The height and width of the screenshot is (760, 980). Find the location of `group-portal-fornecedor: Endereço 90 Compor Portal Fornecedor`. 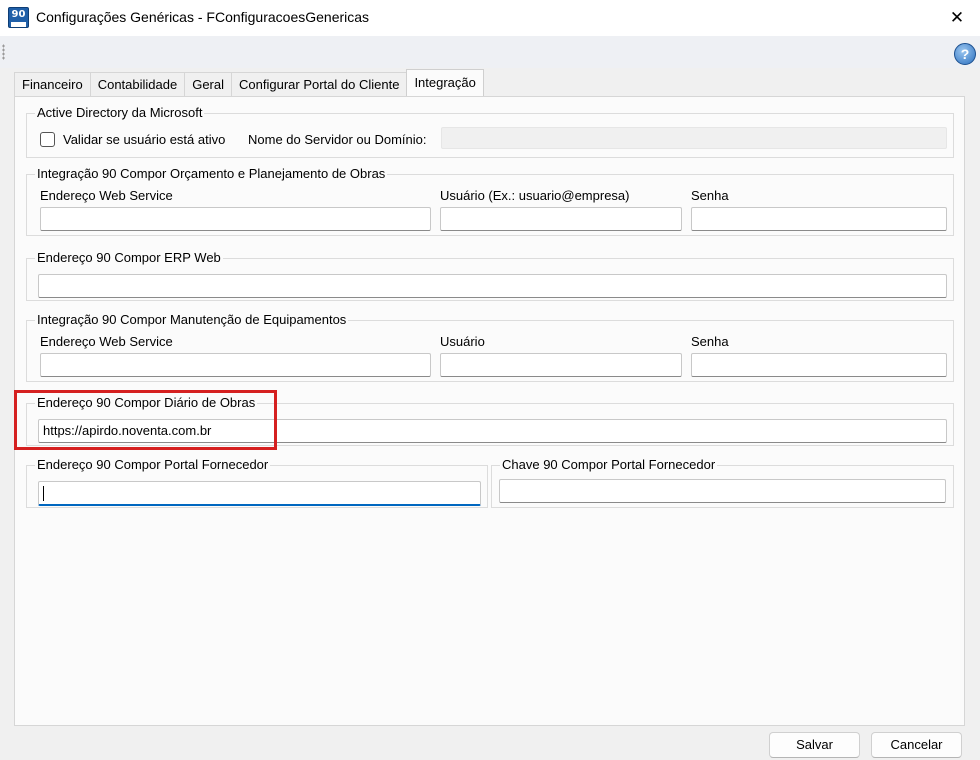

group-portal-fornecedor: Endereço 90 Compor Portal Fornecedor is located at coordinates (257, 482).